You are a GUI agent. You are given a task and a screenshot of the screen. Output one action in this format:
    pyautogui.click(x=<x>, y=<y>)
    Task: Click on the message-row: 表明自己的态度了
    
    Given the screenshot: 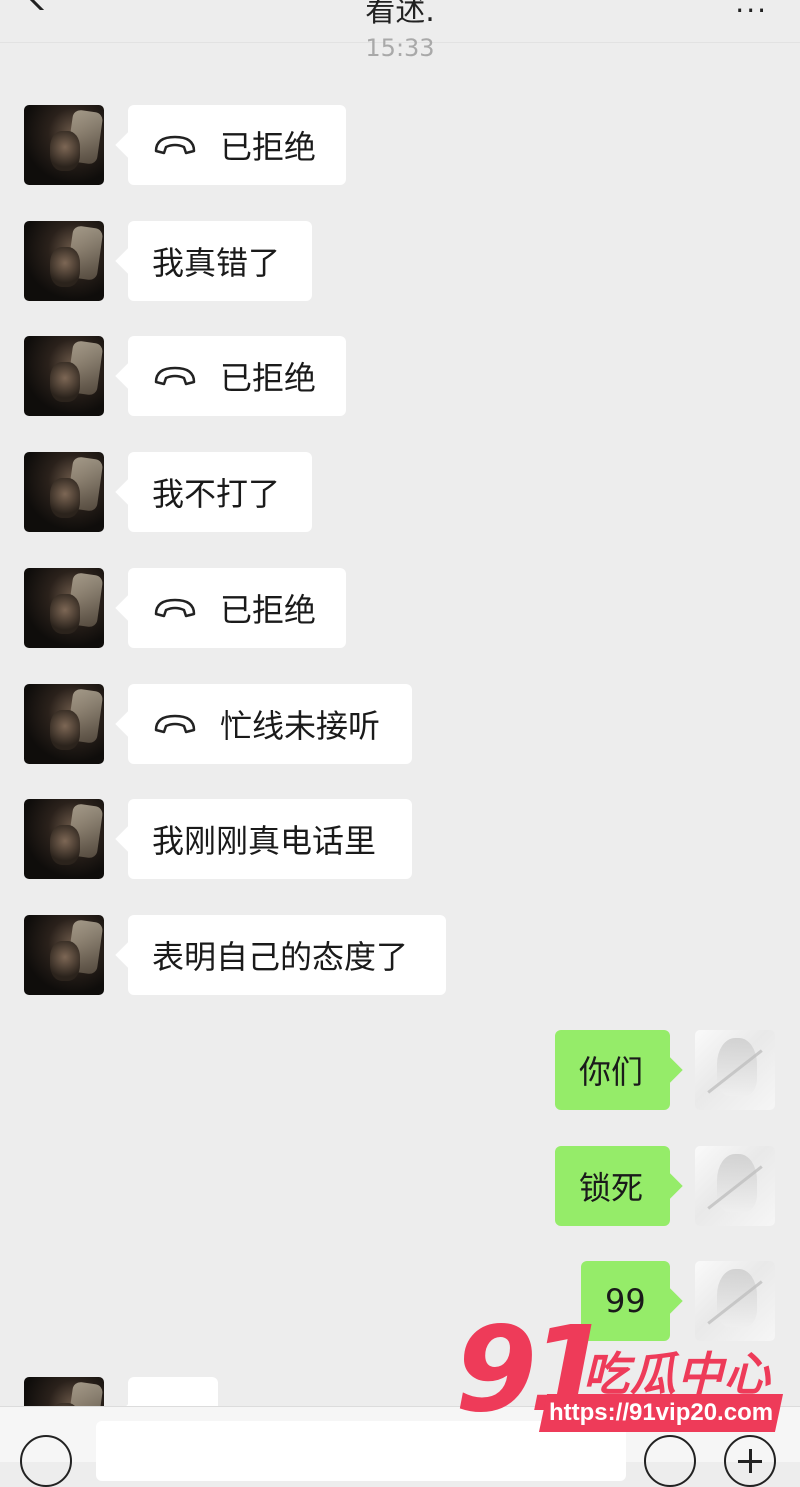 What is the action you would take?
    pyautogui.click(x=400, y=955)
    